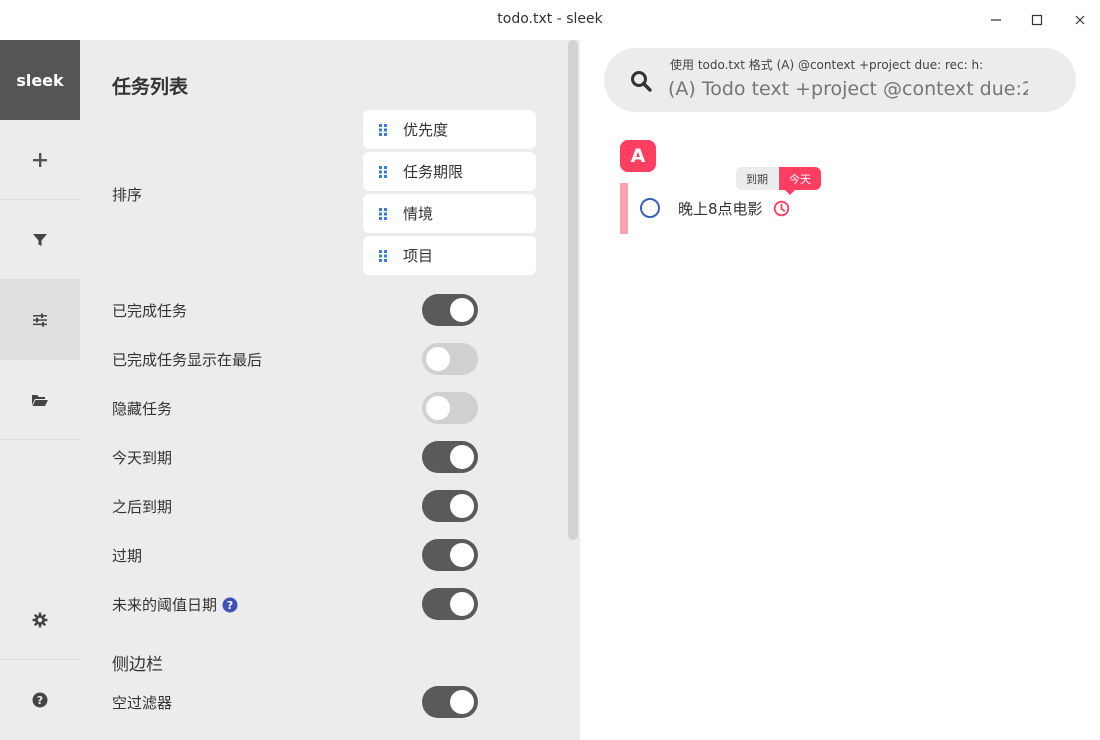  What do you see at coordinates (650, 208) in the screenshot?
I see `complete-checkbox` at bounding box center [650, 208].